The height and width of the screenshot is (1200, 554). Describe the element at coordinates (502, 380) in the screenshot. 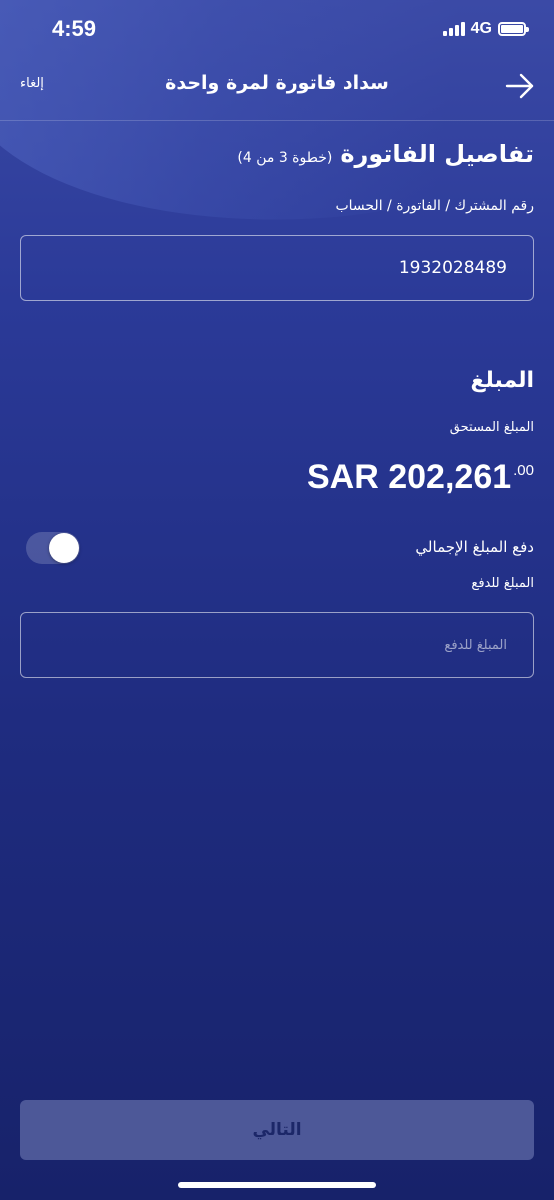

I see `amount-title: المبلغ` at that location.